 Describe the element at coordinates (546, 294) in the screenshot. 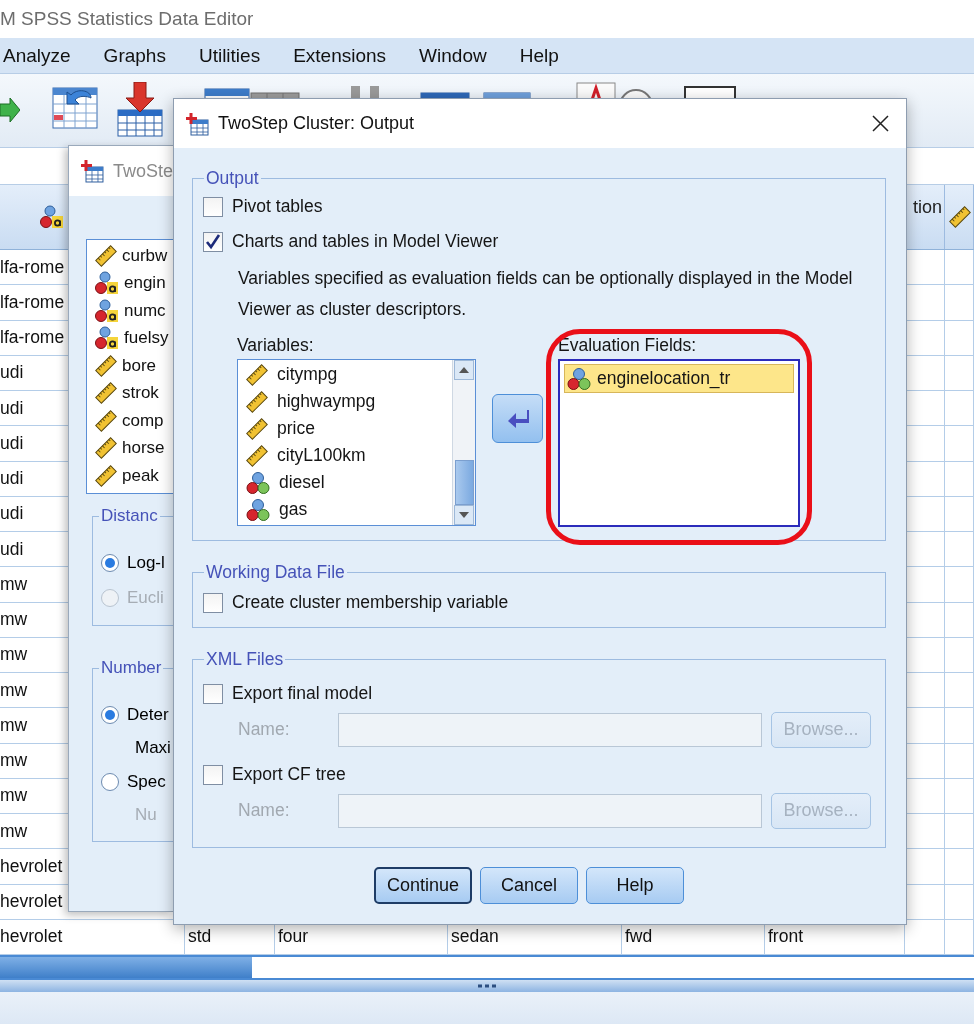

I see `description-text: Variables specified as evaluation fields can be optionally displayed in the Model Viewer as cluster descriptors.` at that location.